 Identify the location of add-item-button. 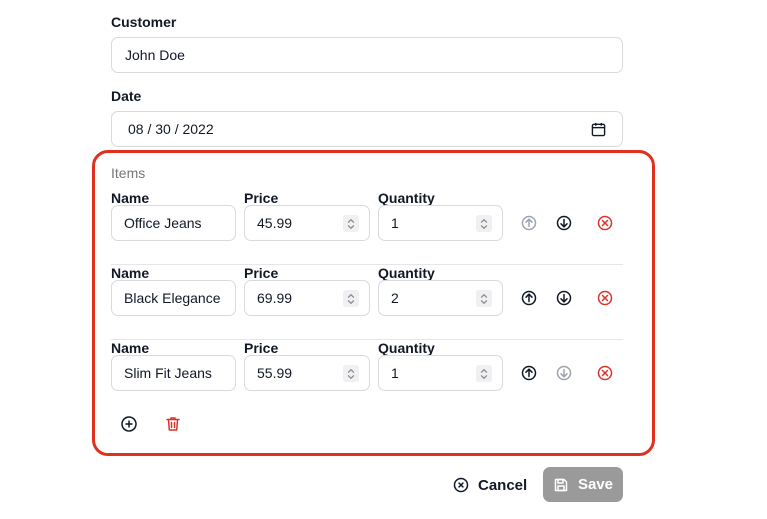
(129, 424).